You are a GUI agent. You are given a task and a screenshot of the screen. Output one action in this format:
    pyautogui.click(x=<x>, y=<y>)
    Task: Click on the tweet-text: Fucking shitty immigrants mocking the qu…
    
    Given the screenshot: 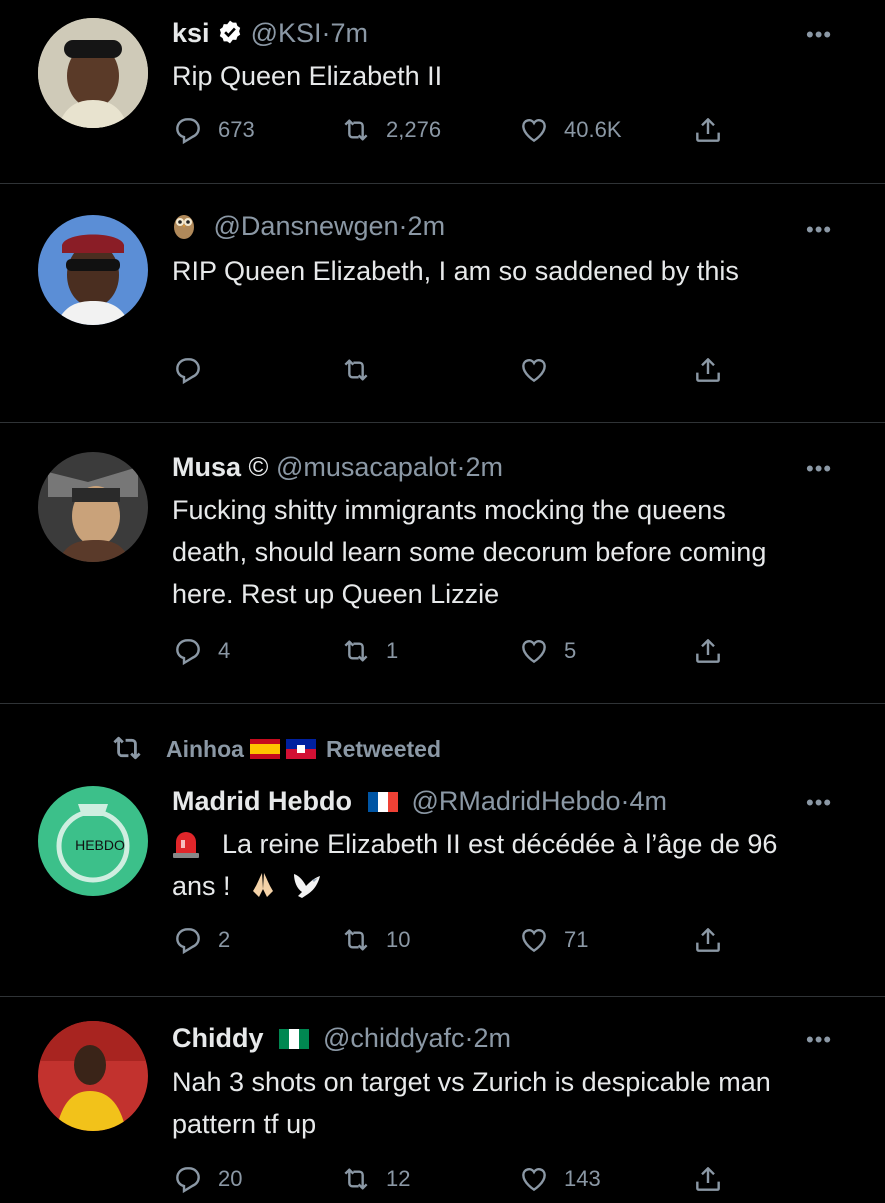 What is the action you would take?
    pyautogui.click(x=469, y=552)
    